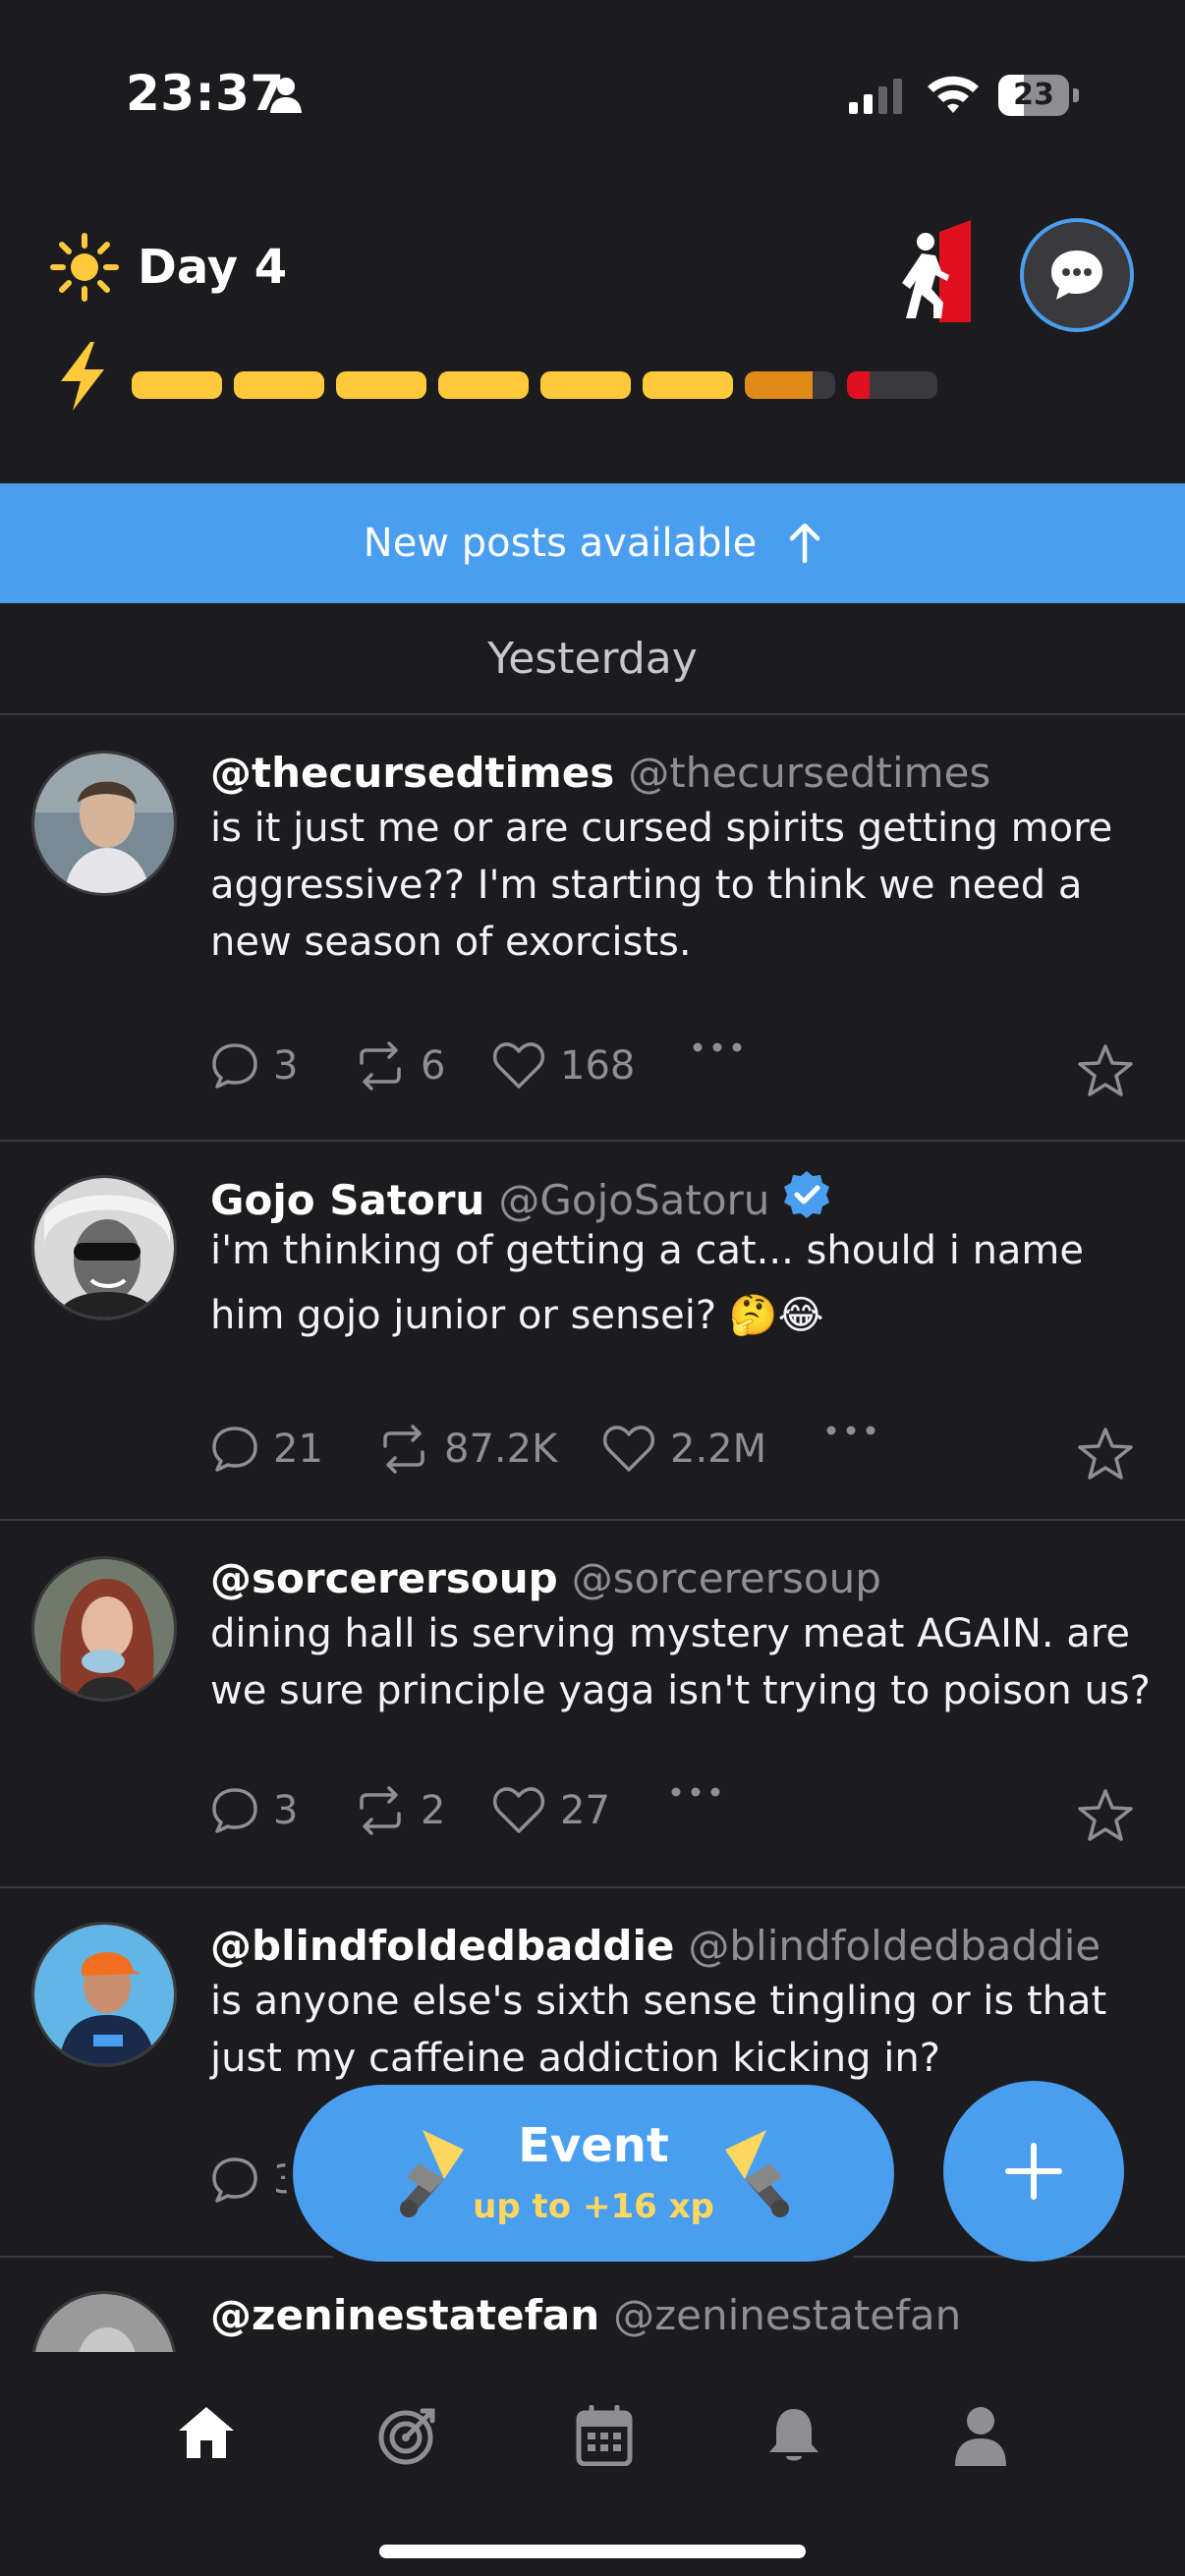 This screenshot has width=1185, height=2576. What do you see at coordinates (592, 83) in the screenshot?
I see `status-bar: 23:37 23` at bounding box center [592, 83].